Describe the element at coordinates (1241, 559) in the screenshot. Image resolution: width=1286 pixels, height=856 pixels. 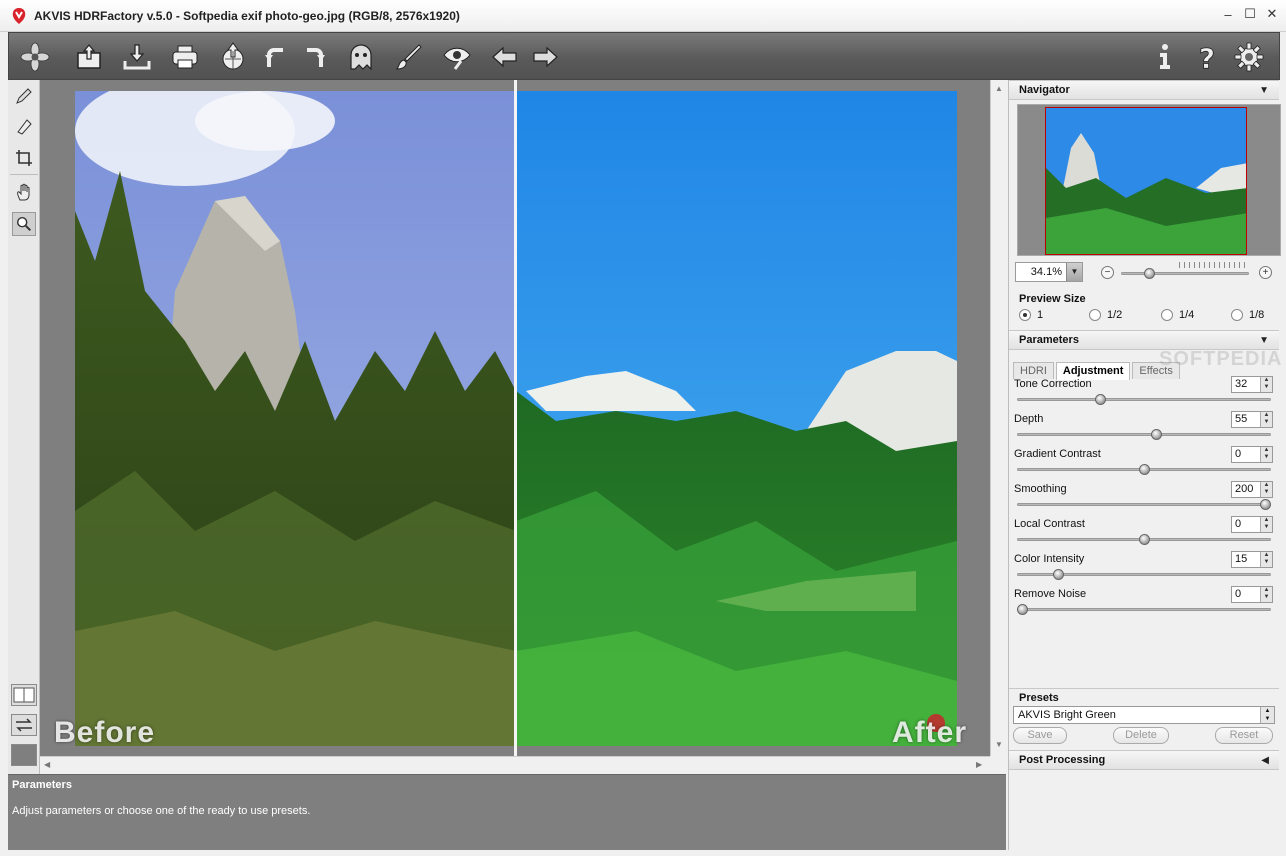
I see `parameter-value: 15` at that location.